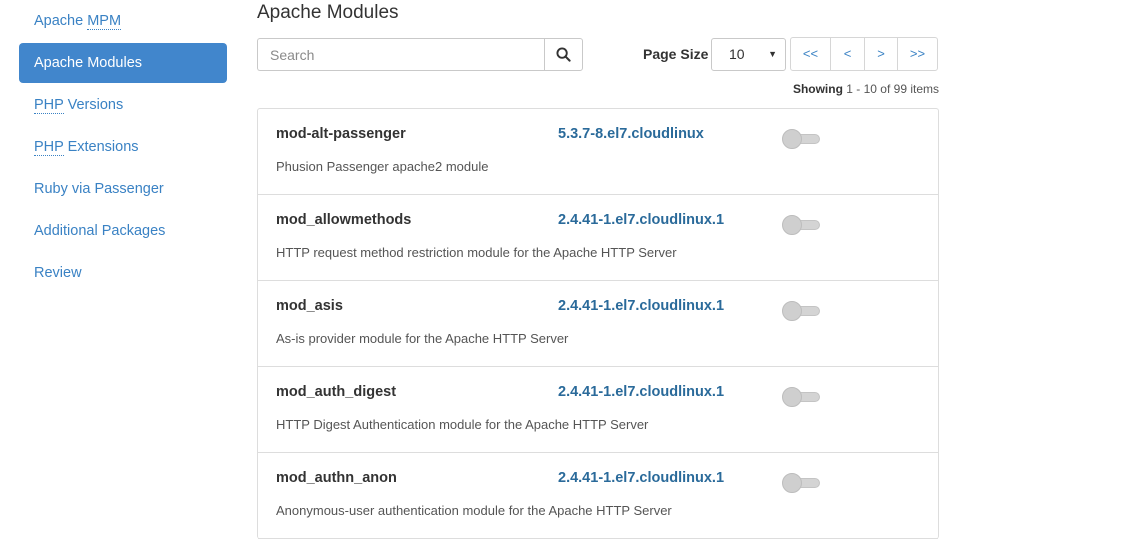 This screenshot has width=1121, height=539. What do you see at coordinates (336, 478) in the screenshot?
I see `module-name: mod_authn_anon` at bounding box center [336, 478].